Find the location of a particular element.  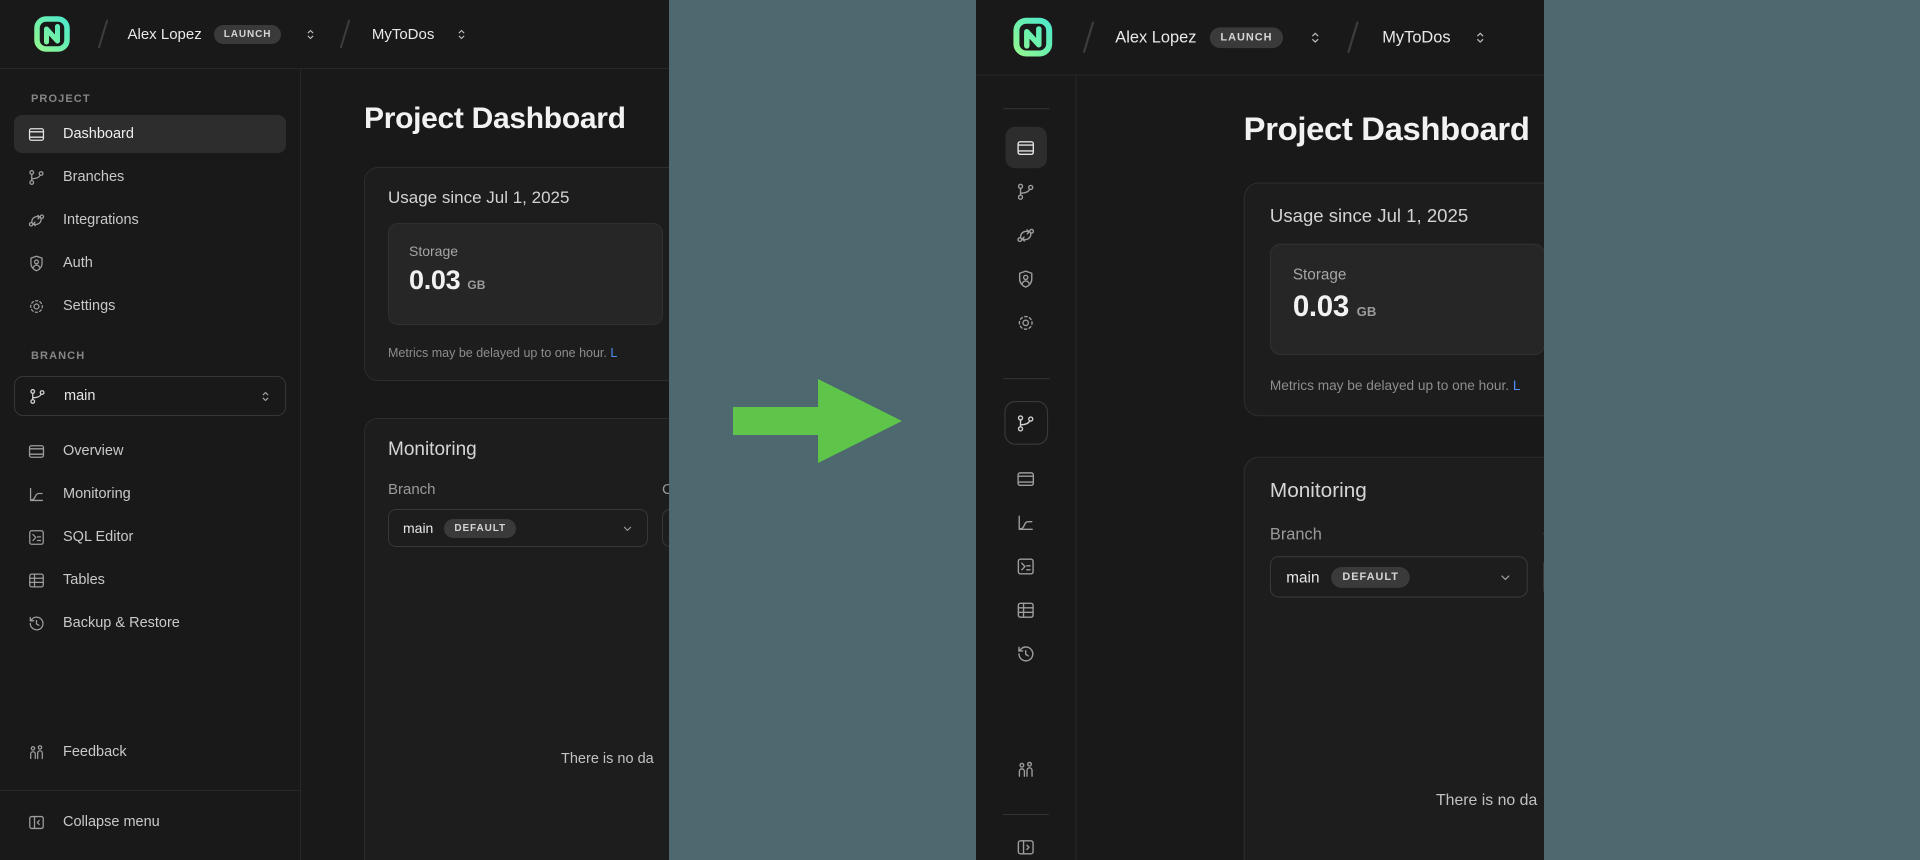

sidebar-item-overview: Overview is located at coordinates (150, 451).